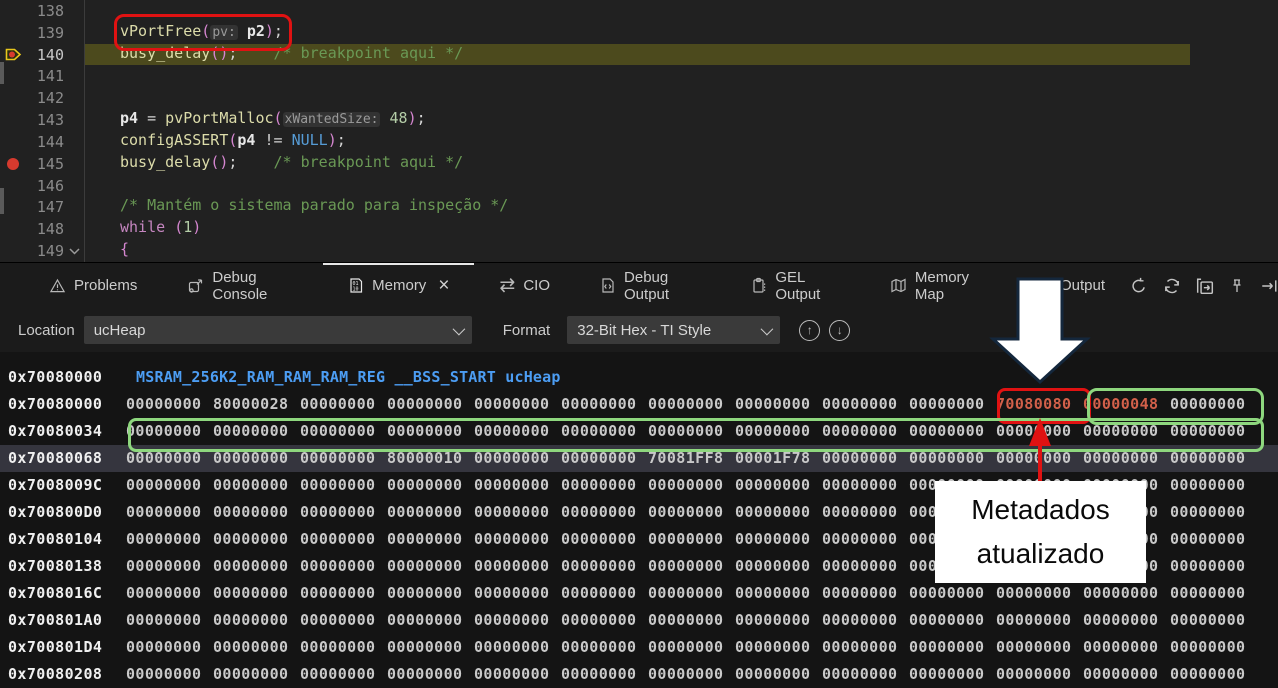 The width and height of the screenshot is (1278, 688). I want to click on tab-gel-output: GEL Output, so click(795, 285).